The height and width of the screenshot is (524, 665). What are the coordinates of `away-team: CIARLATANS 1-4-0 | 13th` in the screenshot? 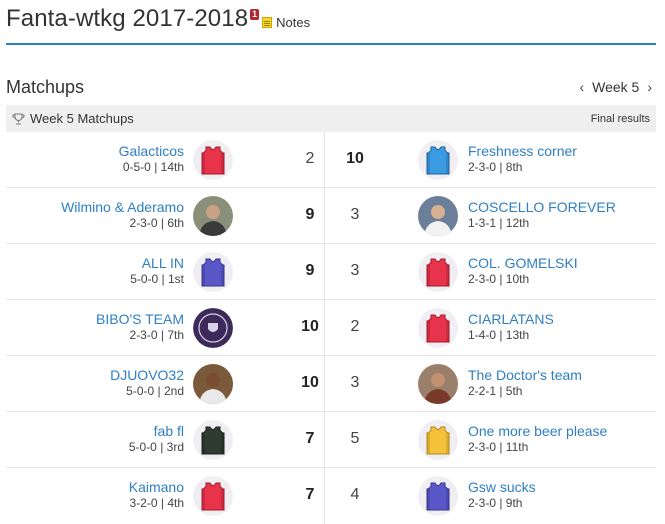 It's located at (511, 326).